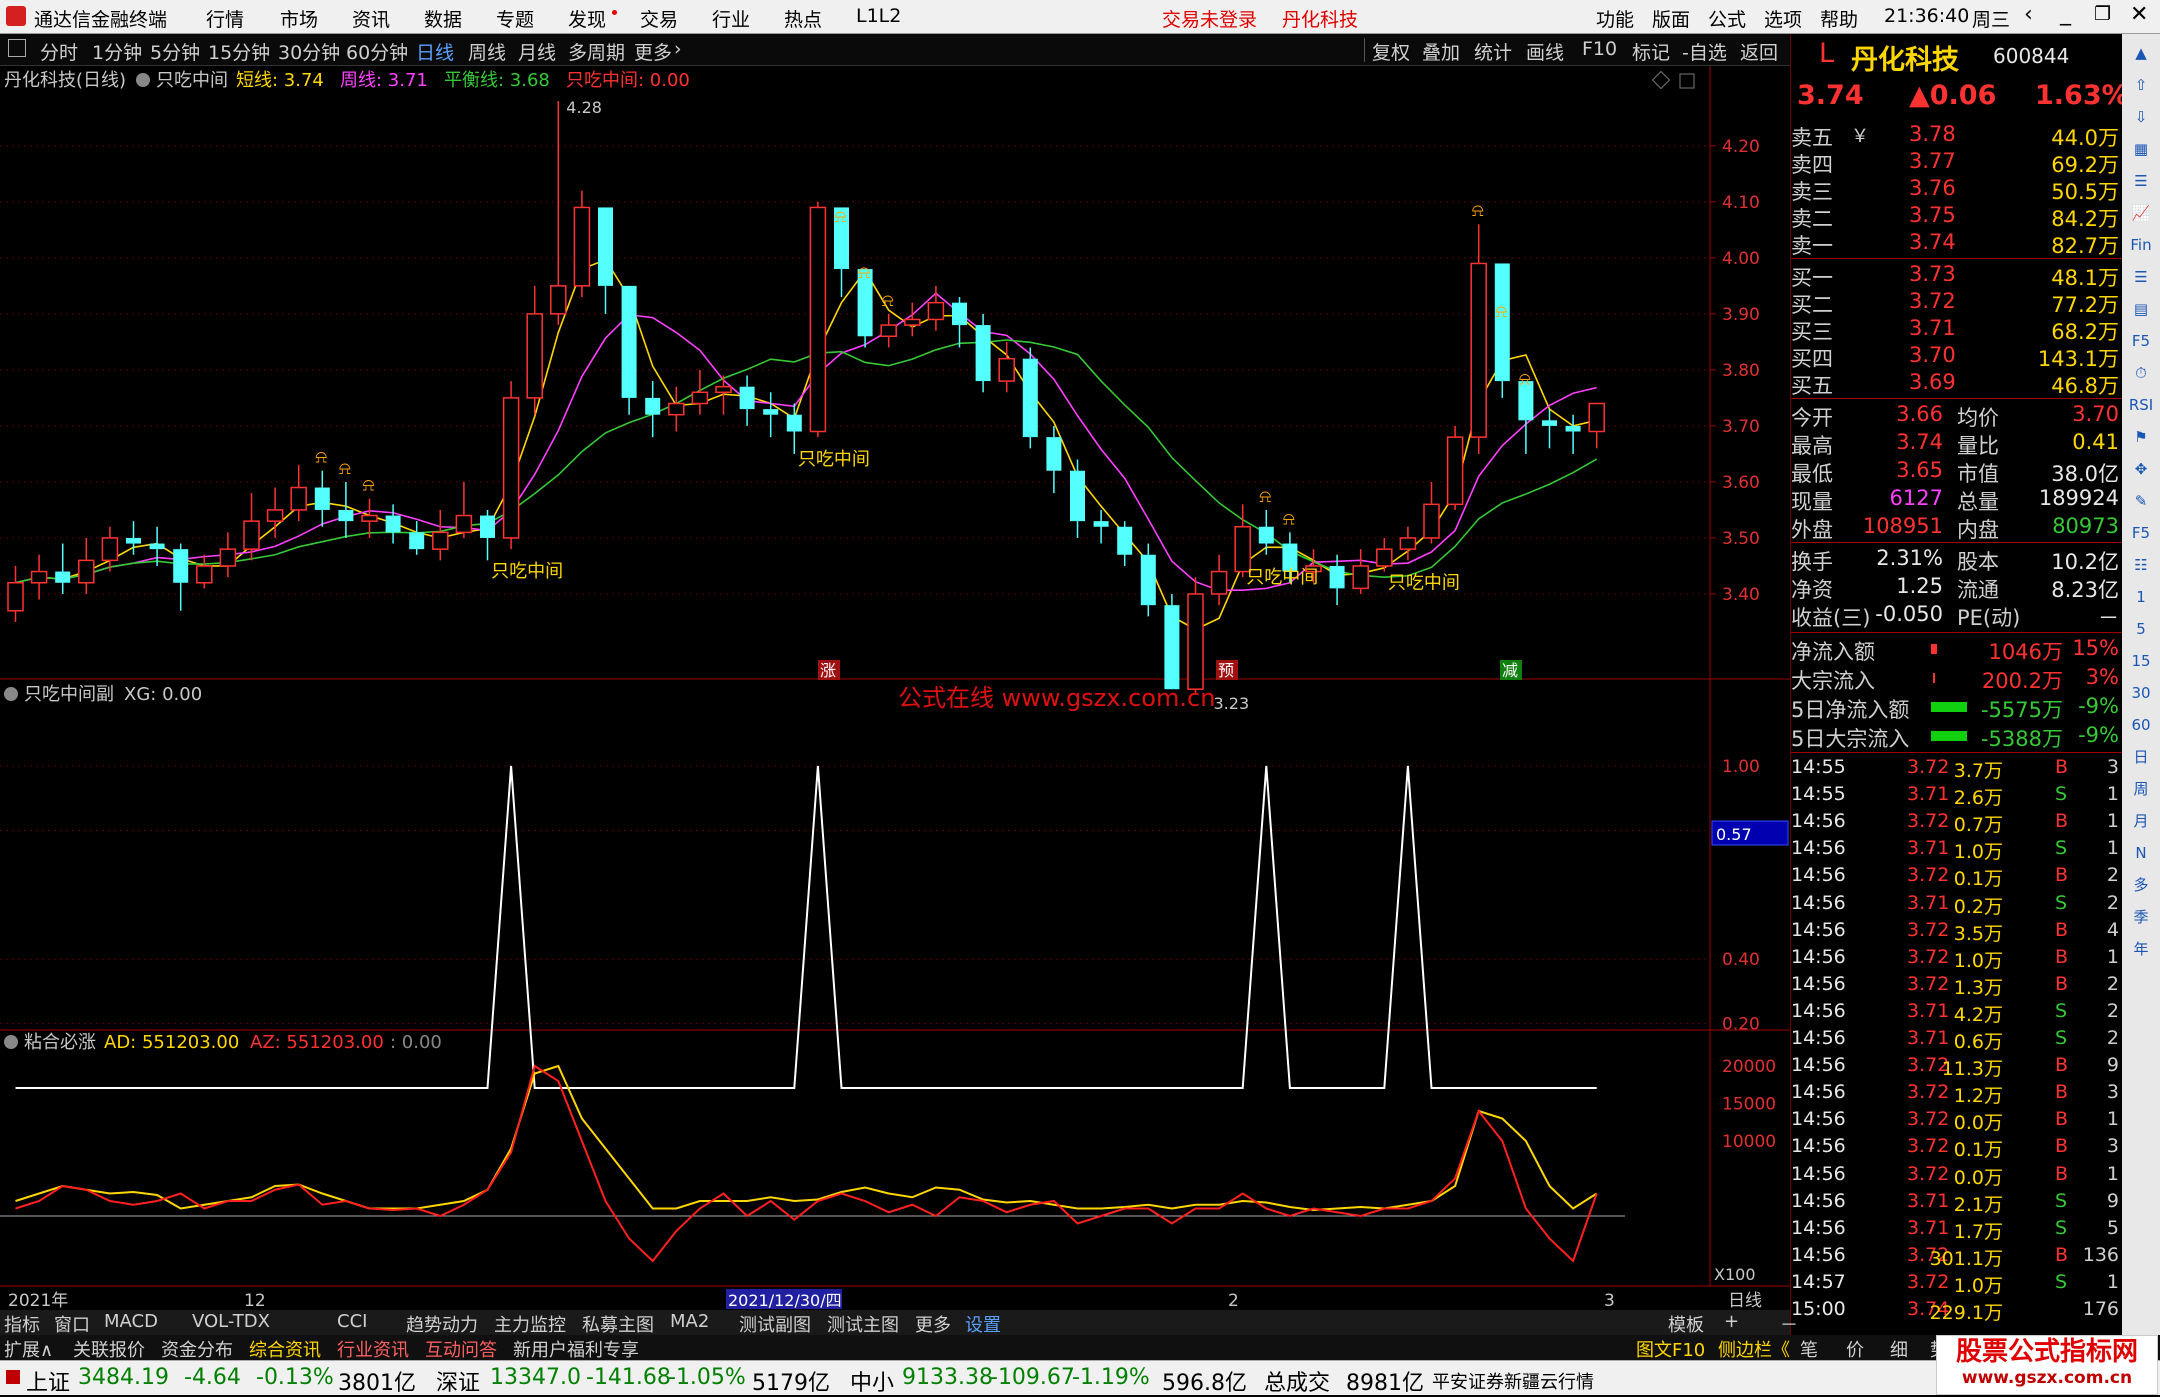 The image size is (2160, 1397). Describe the element at coordinates (2141, 821) in the screenshot. I see `side-tool-icon: 月` at that location.